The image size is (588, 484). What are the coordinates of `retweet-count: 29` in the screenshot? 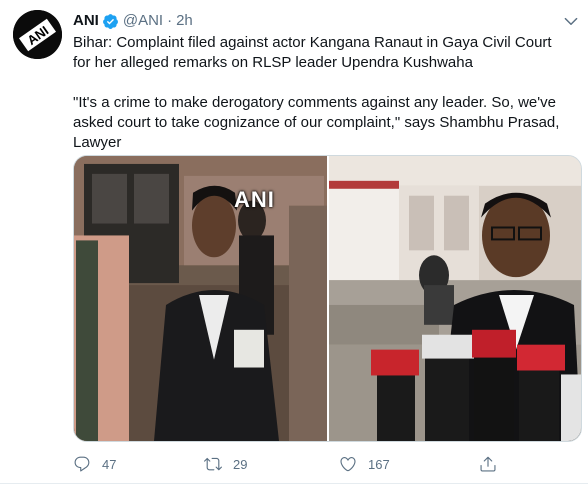 It's located at (240, 464).